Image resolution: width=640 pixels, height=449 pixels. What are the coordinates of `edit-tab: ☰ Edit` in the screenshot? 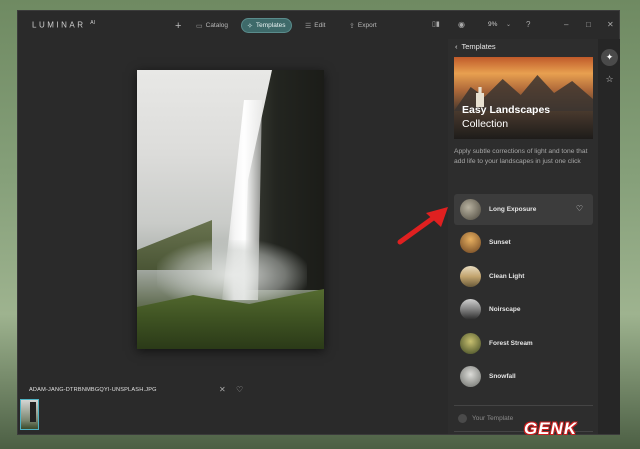 It's located at (315, 25).